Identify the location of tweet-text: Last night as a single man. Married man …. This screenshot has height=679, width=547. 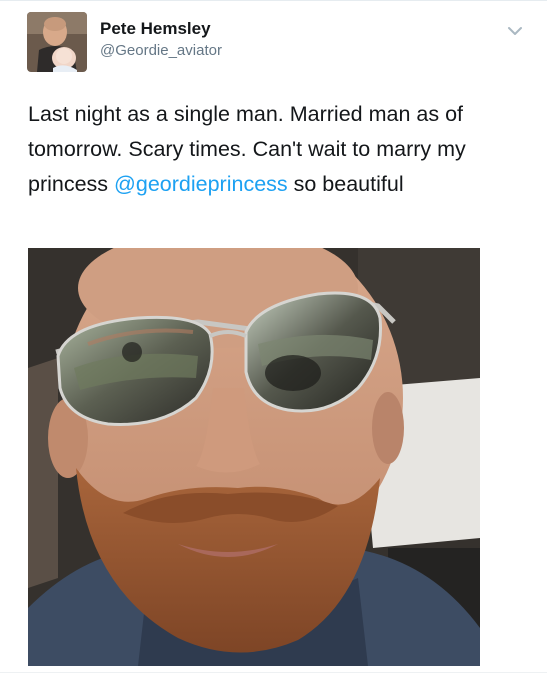
(263, 149).